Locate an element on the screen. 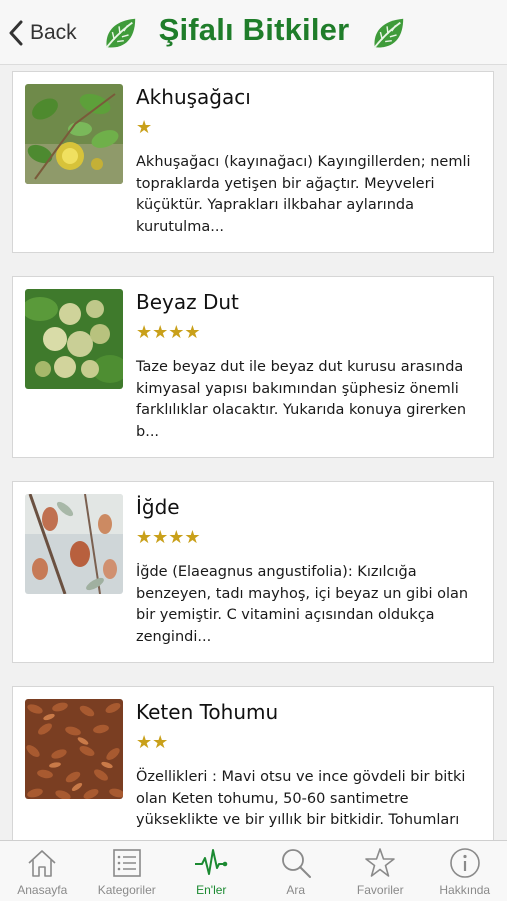 The width and height of the screenshot is (507, 901). chevron-left-icon is located at coordinates (16, 33).